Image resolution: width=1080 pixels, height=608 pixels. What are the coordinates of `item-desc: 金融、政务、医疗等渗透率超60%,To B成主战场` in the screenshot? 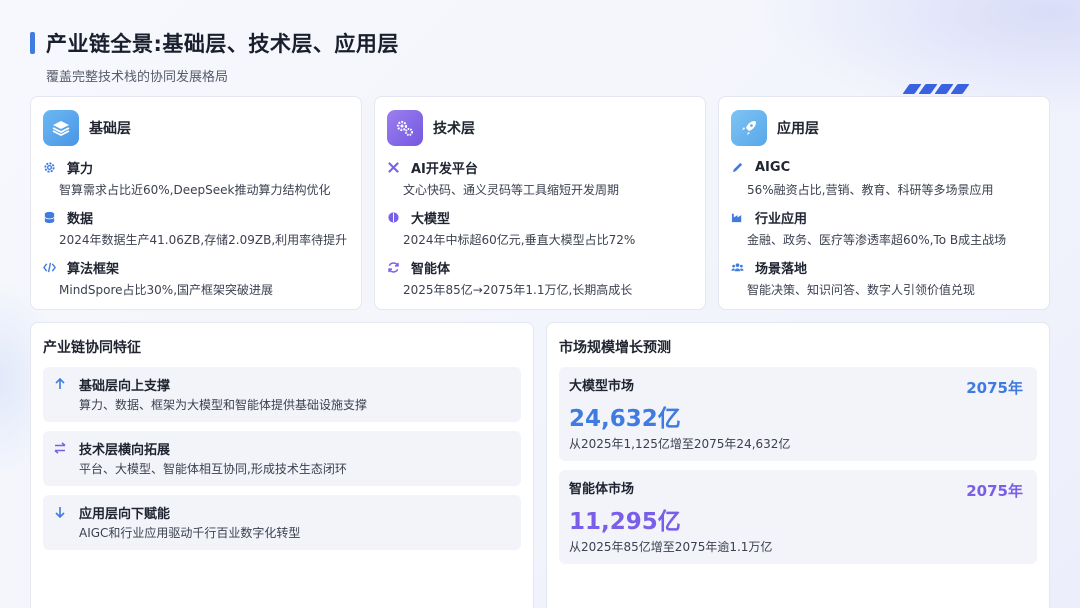 It's located at (877, 240).